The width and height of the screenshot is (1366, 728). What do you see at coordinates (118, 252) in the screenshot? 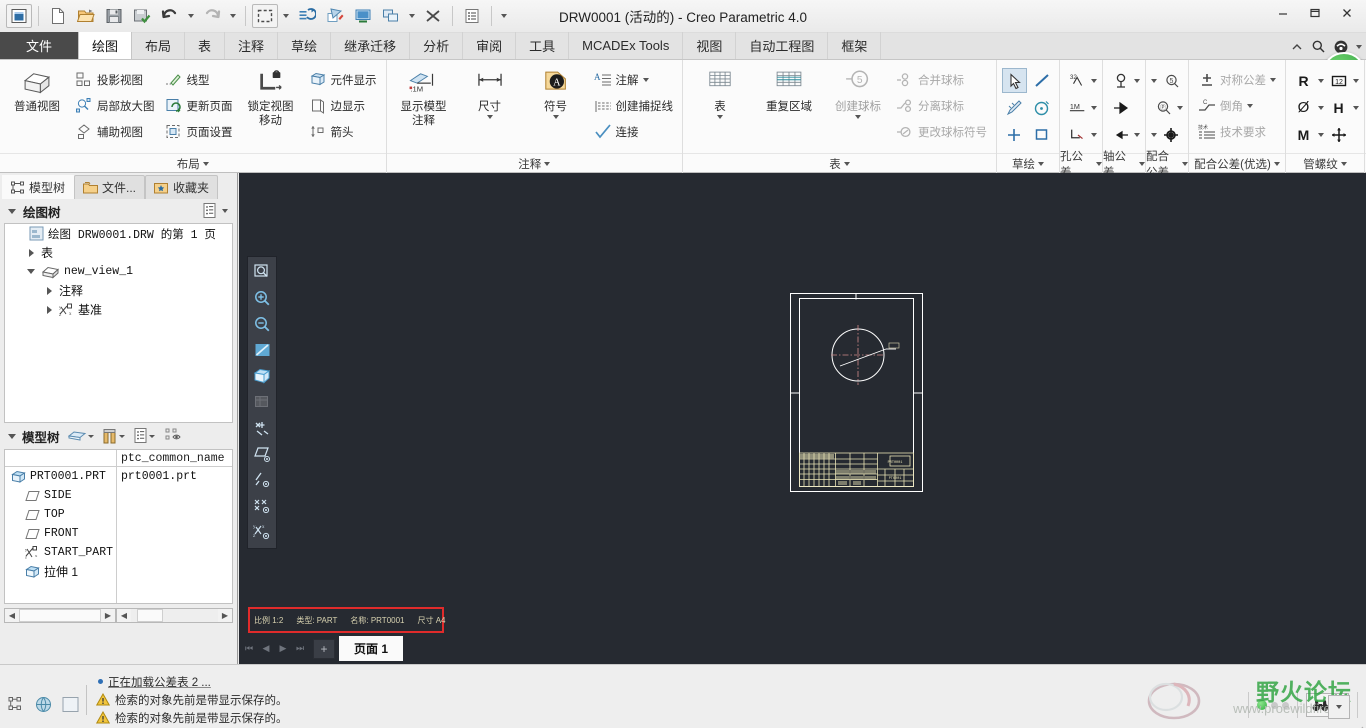
I see `tree-row-table: 表` at bounding box center [118, 252].